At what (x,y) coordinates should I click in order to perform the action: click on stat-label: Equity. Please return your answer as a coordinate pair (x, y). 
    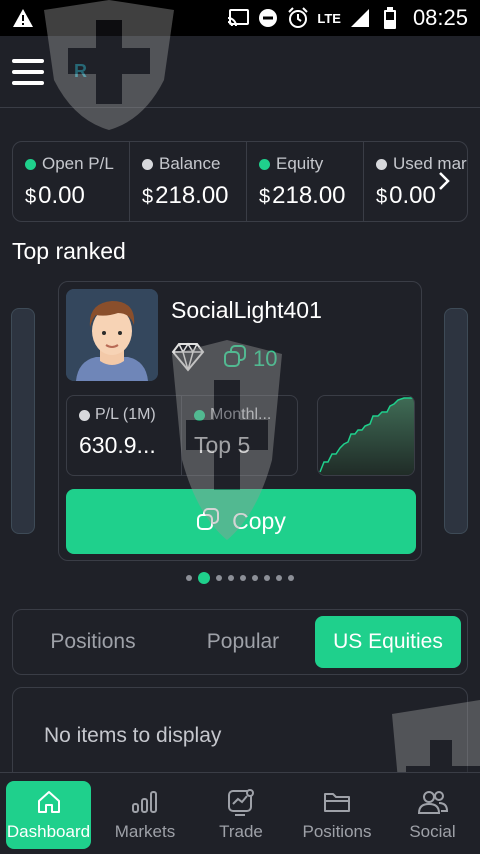
    Looking at the image, I should click on (300, 163).